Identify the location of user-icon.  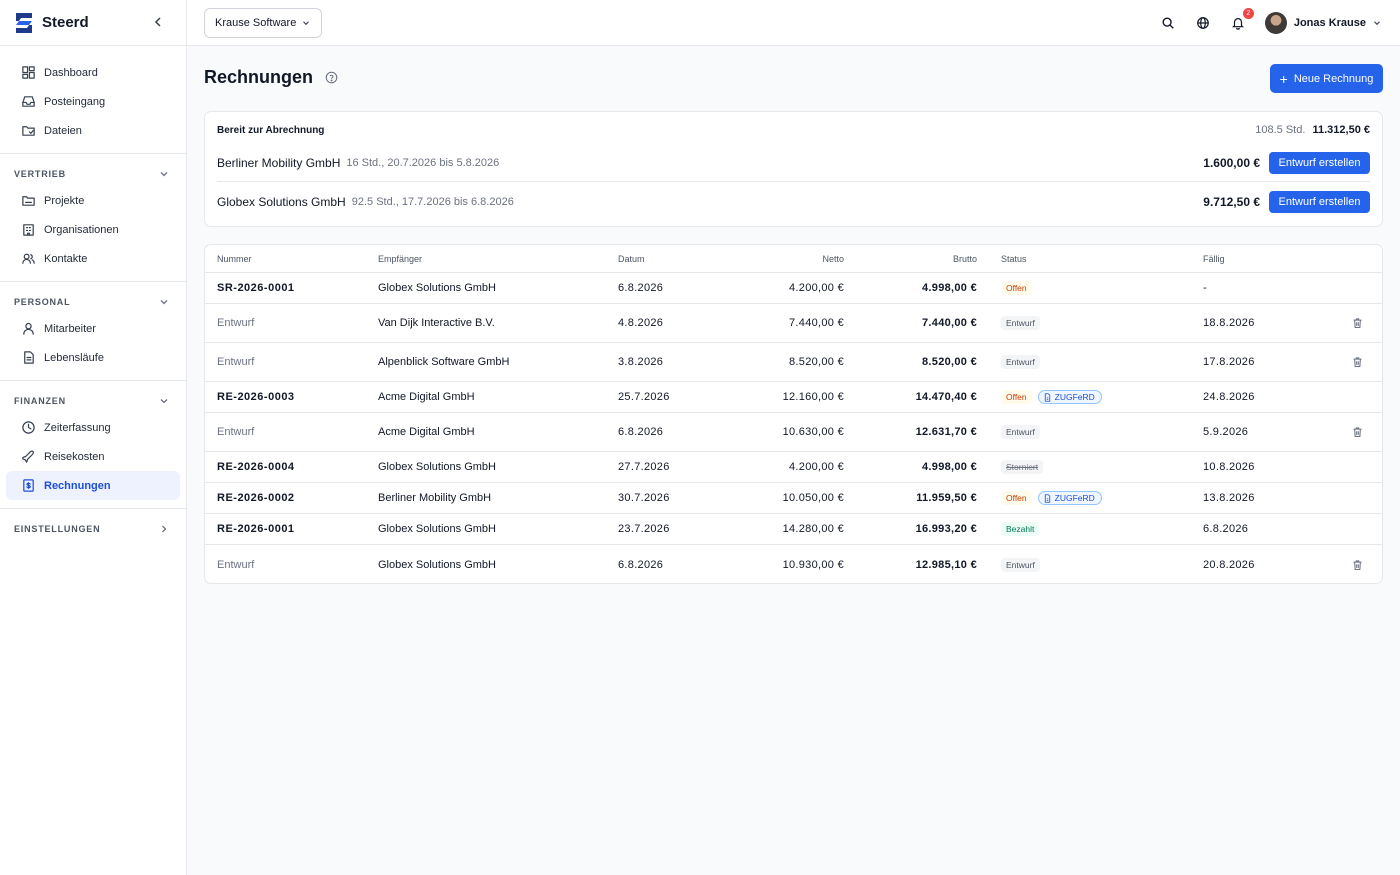
(28, 329).